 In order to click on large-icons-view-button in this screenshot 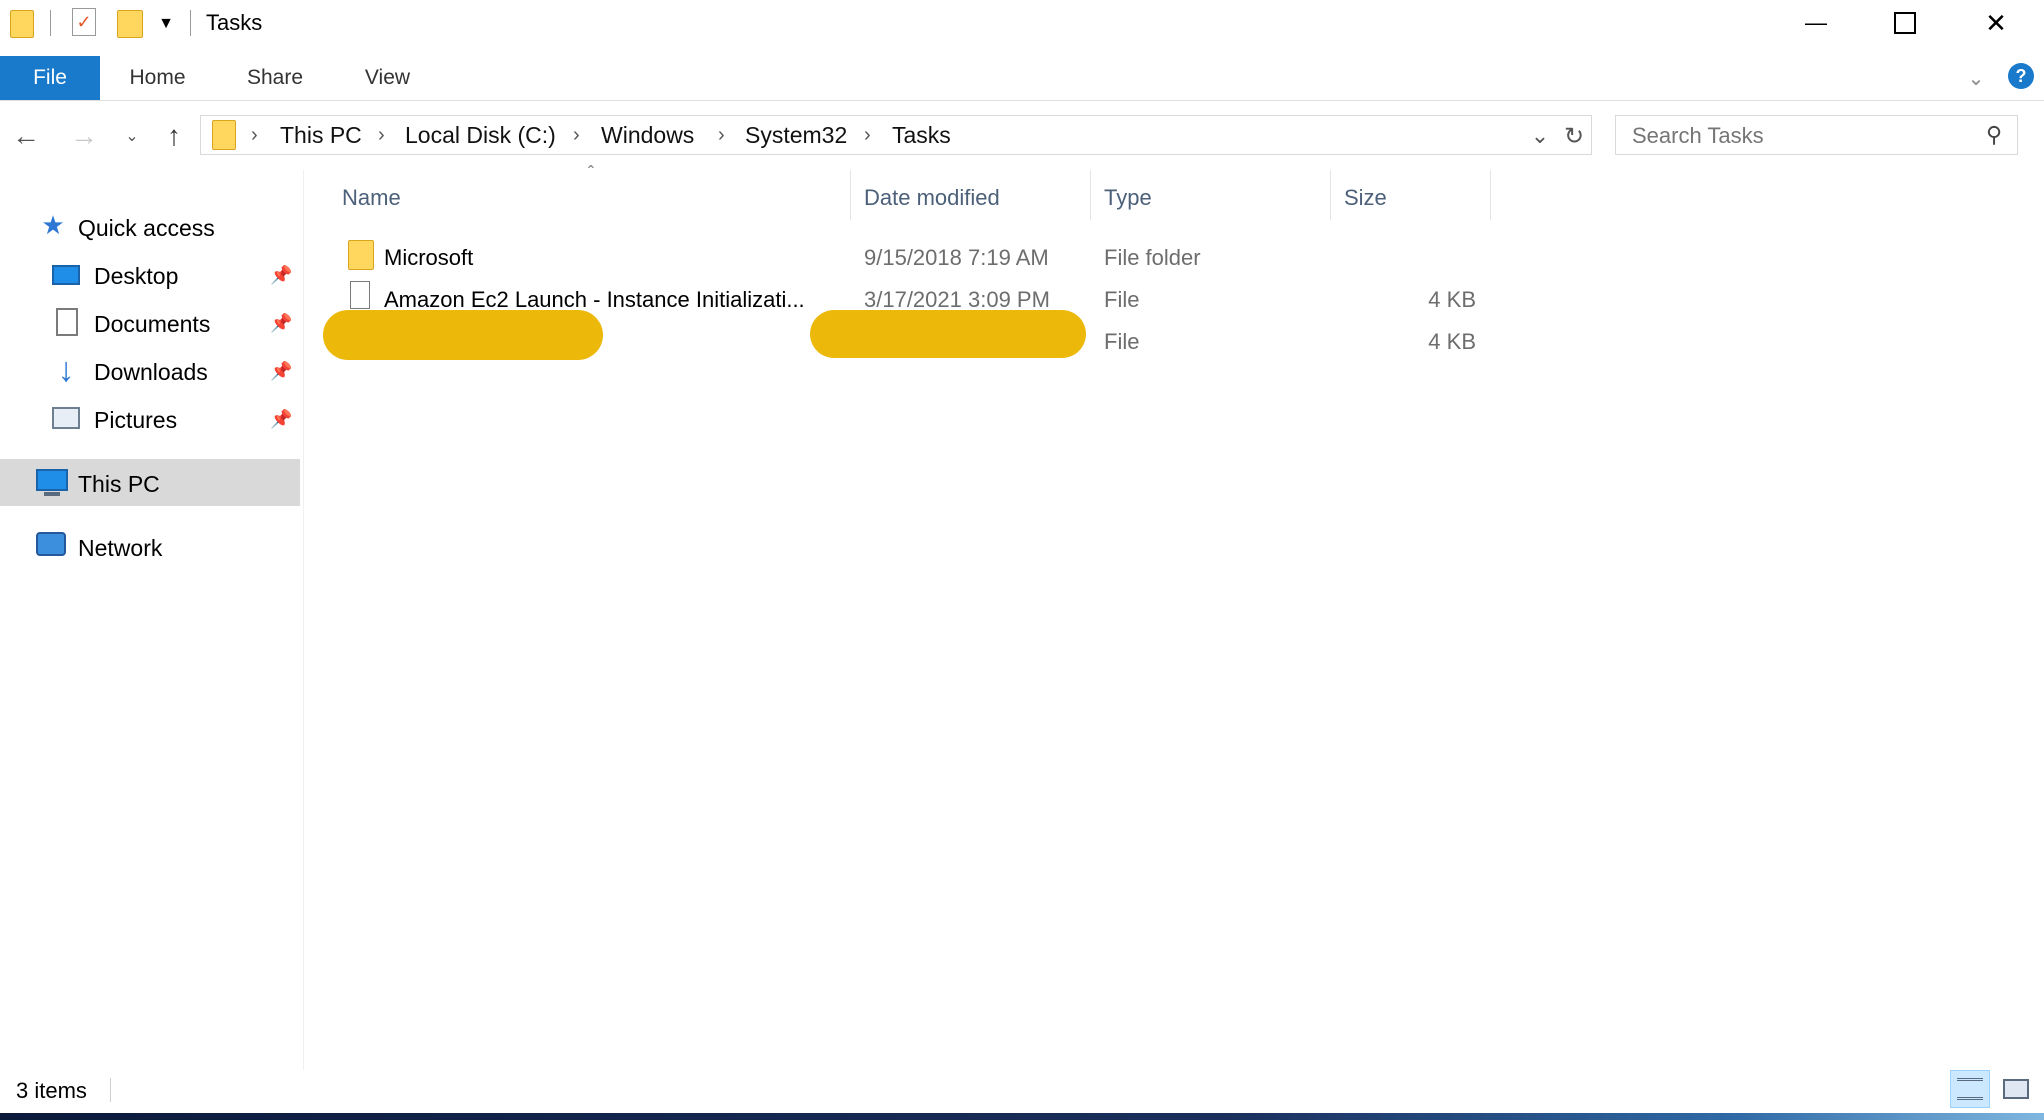, I will do `click(2016, 1089)`.